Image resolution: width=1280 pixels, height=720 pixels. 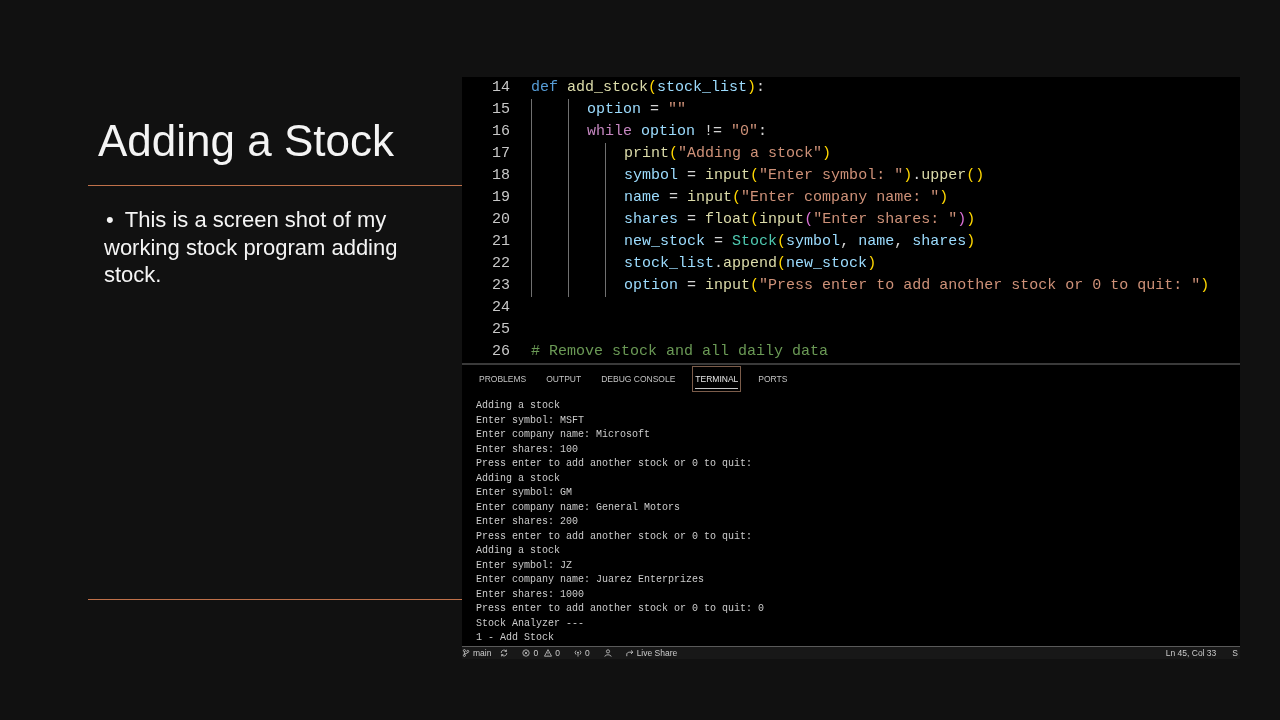 What do you see at coordinates (530, 594) in the screenshot?
I see `terminal-line: Enter shares: 1000` at bounding box center [530, 594].